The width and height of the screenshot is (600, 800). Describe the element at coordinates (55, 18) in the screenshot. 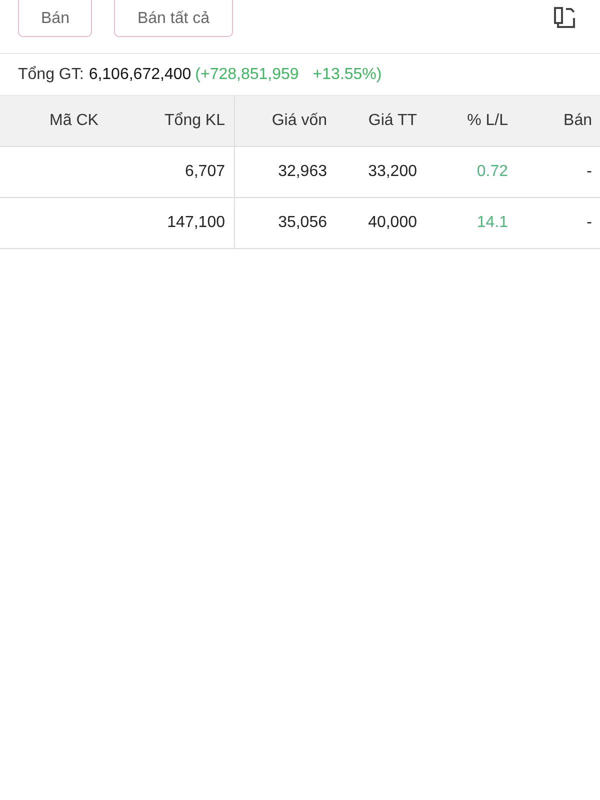

I see `sell-button: Bán` at that location.